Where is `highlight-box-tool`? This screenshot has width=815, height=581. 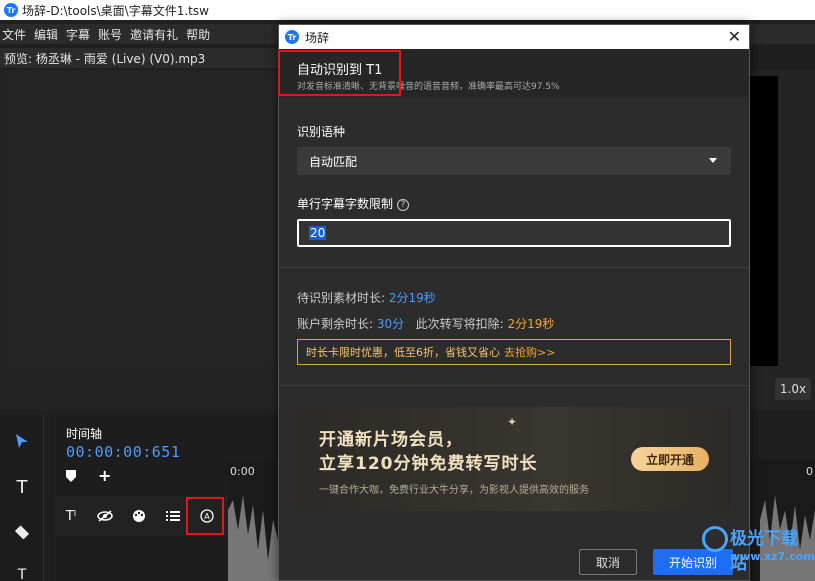 highlight-box-tool is located at coordinates (205, 516).